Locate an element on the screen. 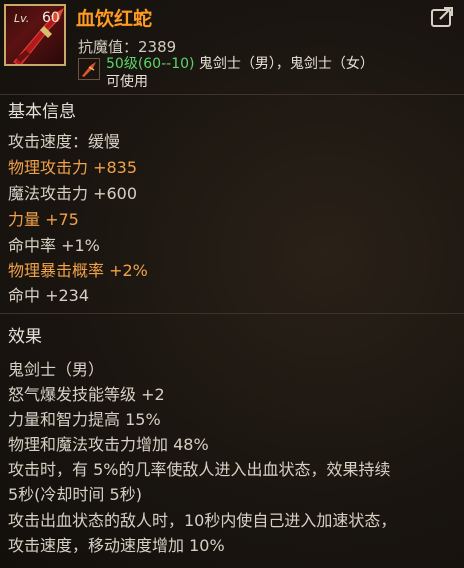  red-blade-weapon-icon: Lv. 60 is located at coordinates (35, 35).